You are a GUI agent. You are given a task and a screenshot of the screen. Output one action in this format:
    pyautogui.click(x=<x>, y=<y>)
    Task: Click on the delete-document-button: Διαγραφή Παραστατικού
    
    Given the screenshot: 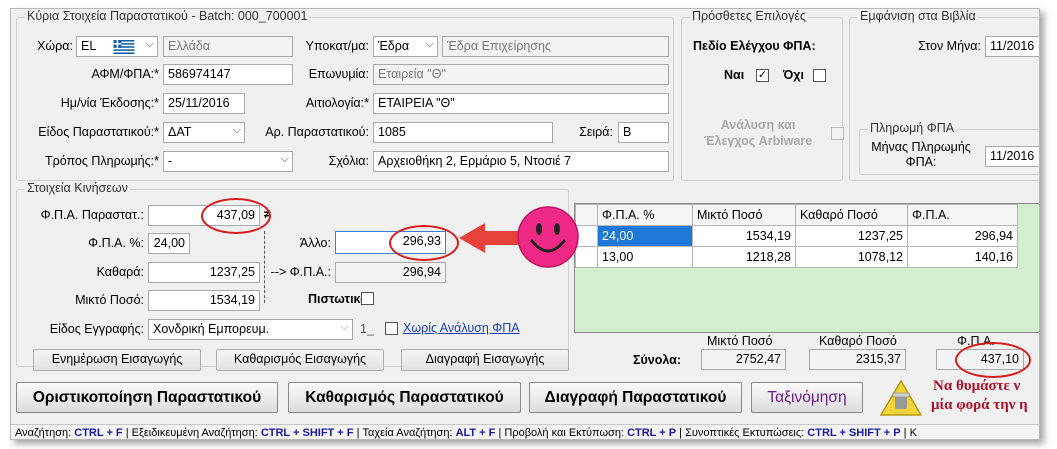 What is the action you would take?
    pyautogui.click(x=635, y=397)
    